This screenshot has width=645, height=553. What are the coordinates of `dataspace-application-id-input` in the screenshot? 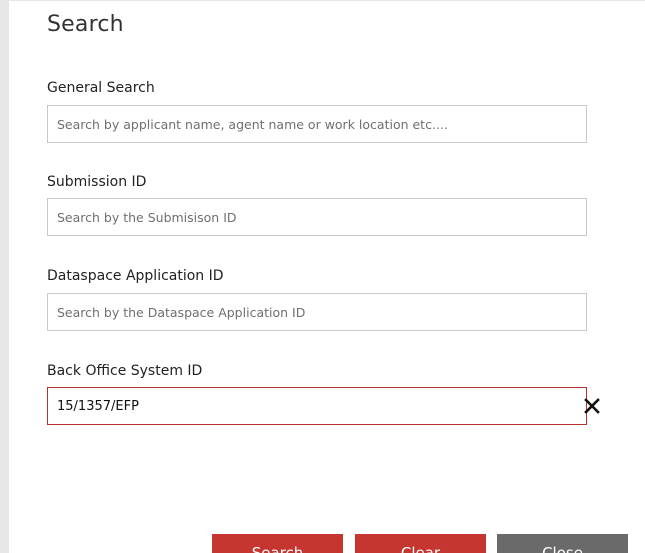 It's located at (317, 312).